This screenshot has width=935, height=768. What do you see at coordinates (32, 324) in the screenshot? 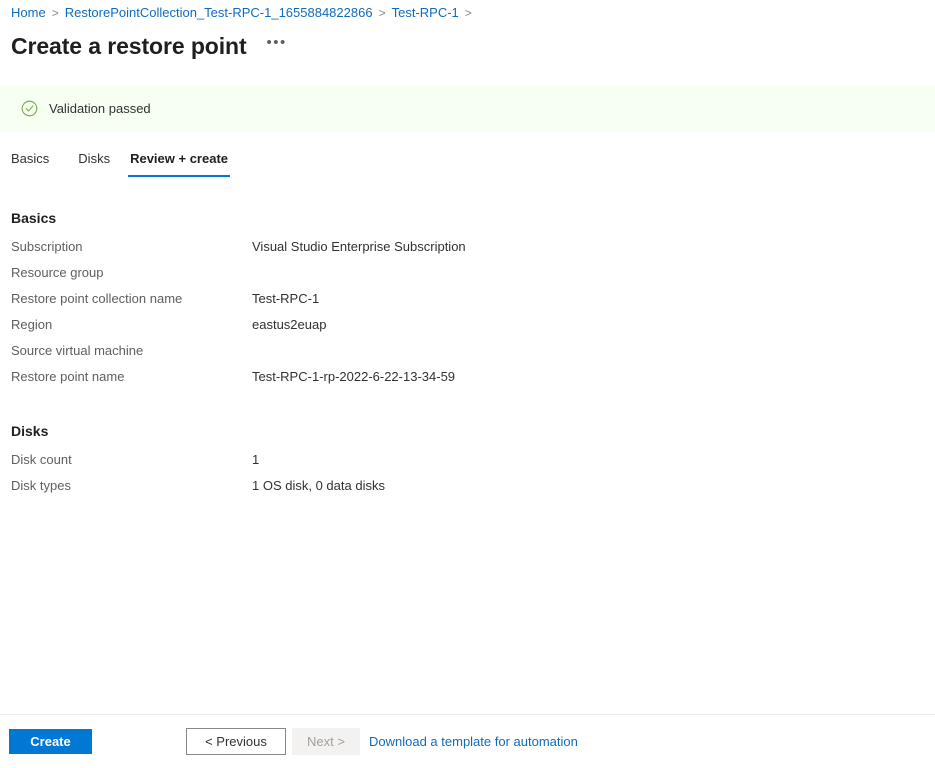
I see `detail-label: Region` at bounding box center [32, 324].